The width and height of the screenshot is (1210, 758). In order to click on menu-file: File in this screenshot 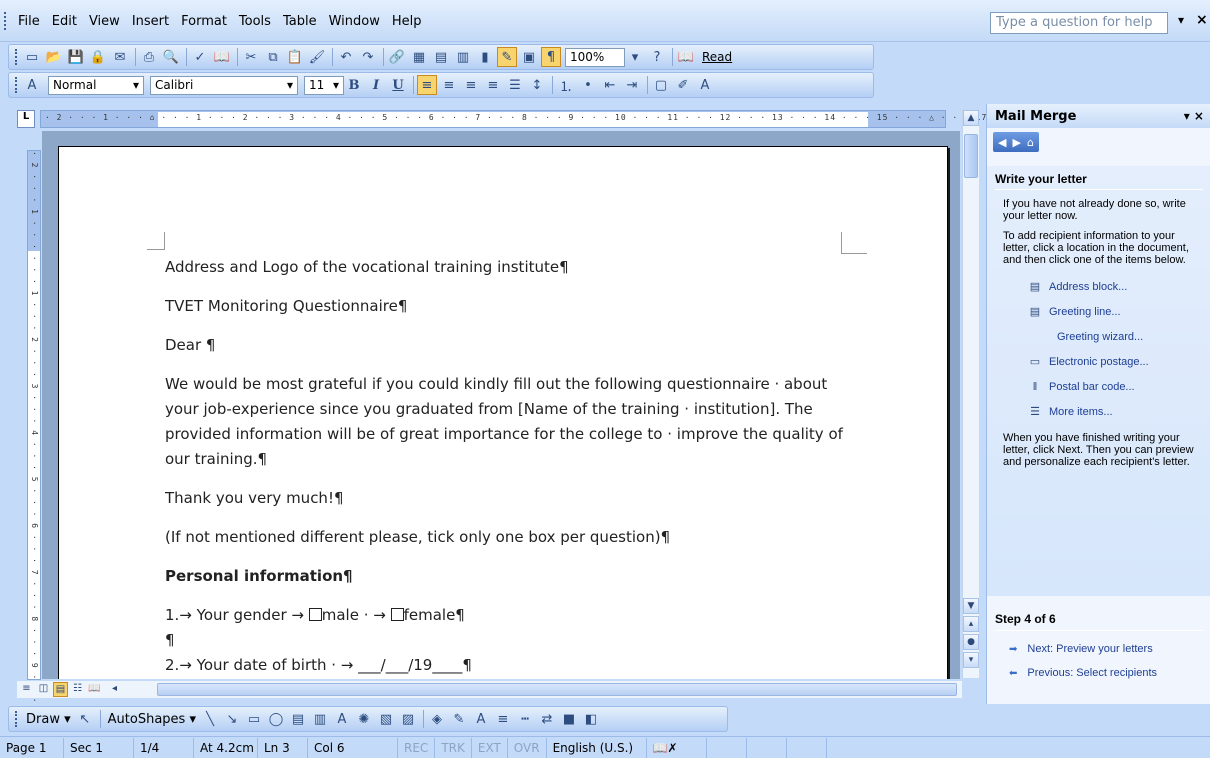, I will do `click(29, 21)`.